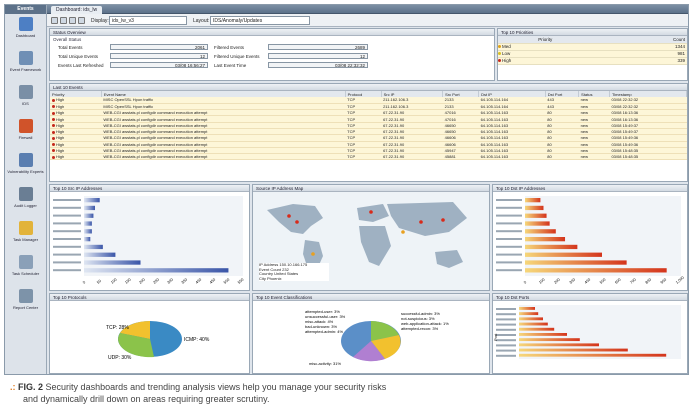 Image resolution: width=700 pixels, height=419 pixels. I want to click on priority-name: Low, so click(506, 53).